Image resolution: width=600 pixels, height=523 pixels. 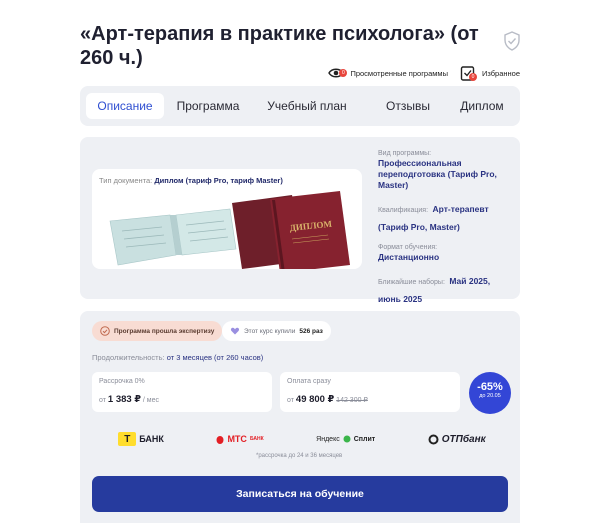 I want to click on spec-label: Формат обучения:, so click(x=408, y=247).